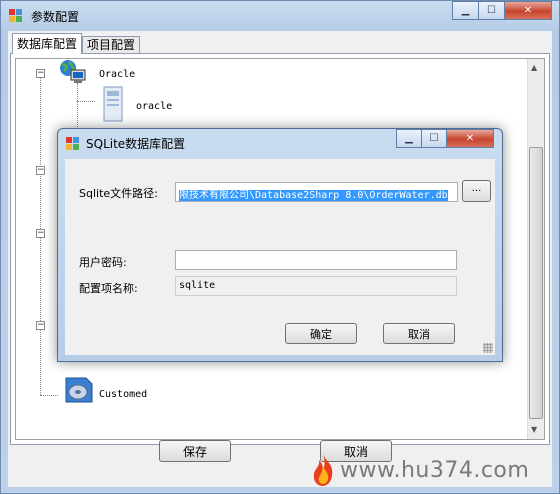 Image resolution: width=560 pixels, height=494 pixels. What do you see at coordinates (40, 73) in the screenshot?
I see `expander-oracle: −` at bounding box center [40, 73].